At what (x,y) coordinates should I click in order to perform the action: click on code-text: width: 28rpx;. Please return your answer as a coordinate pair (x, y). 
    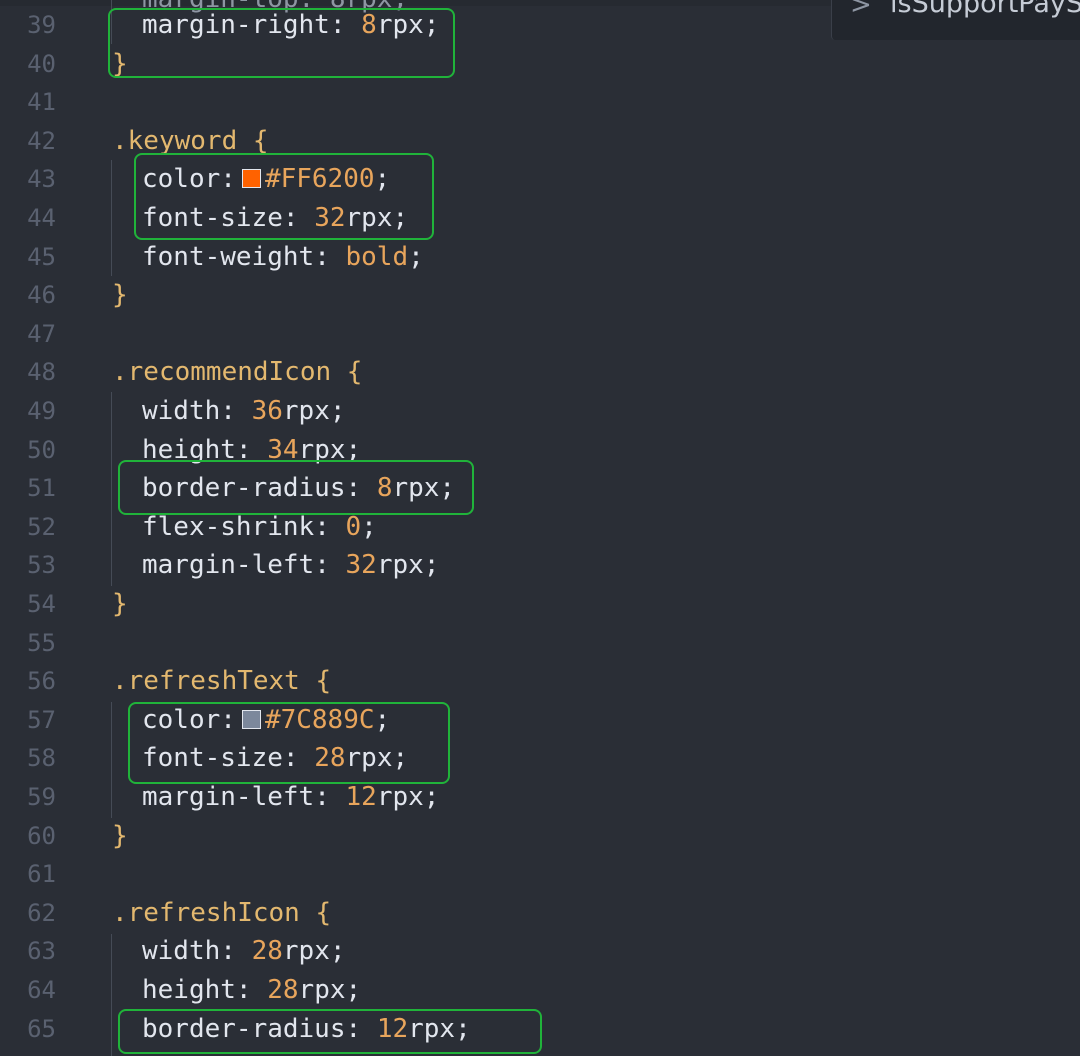
    Looking at the image, I should click on (244, 951).